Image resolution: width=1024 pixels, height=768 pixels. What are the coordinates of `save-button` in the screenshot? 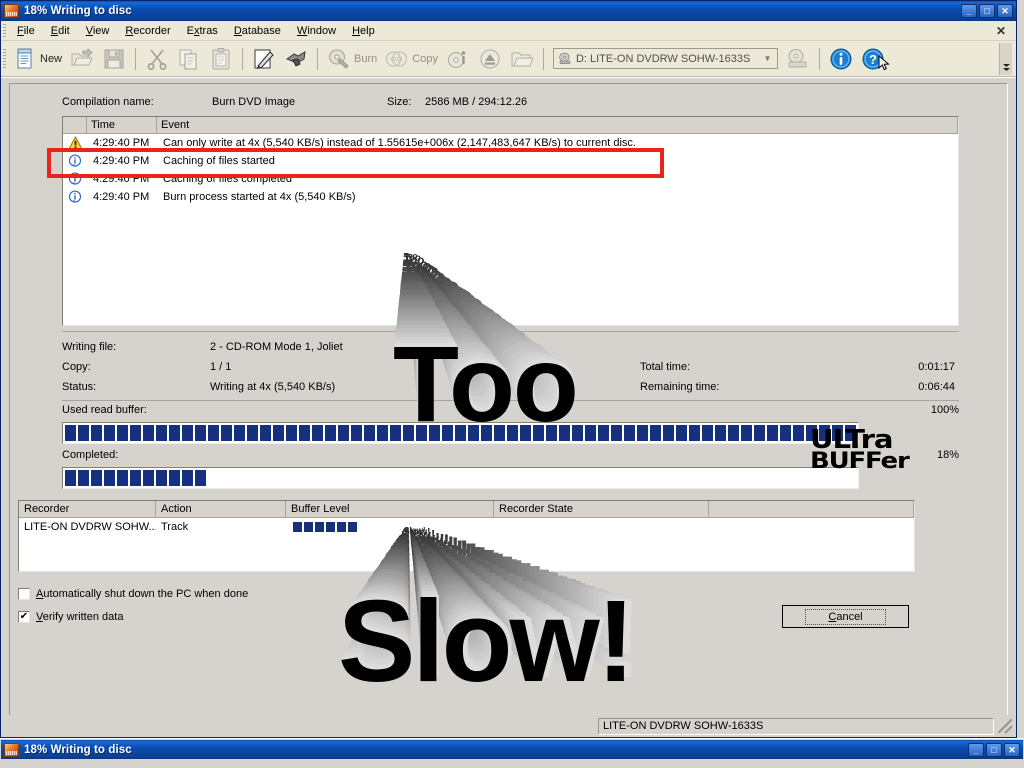 It's located at (114, 59).